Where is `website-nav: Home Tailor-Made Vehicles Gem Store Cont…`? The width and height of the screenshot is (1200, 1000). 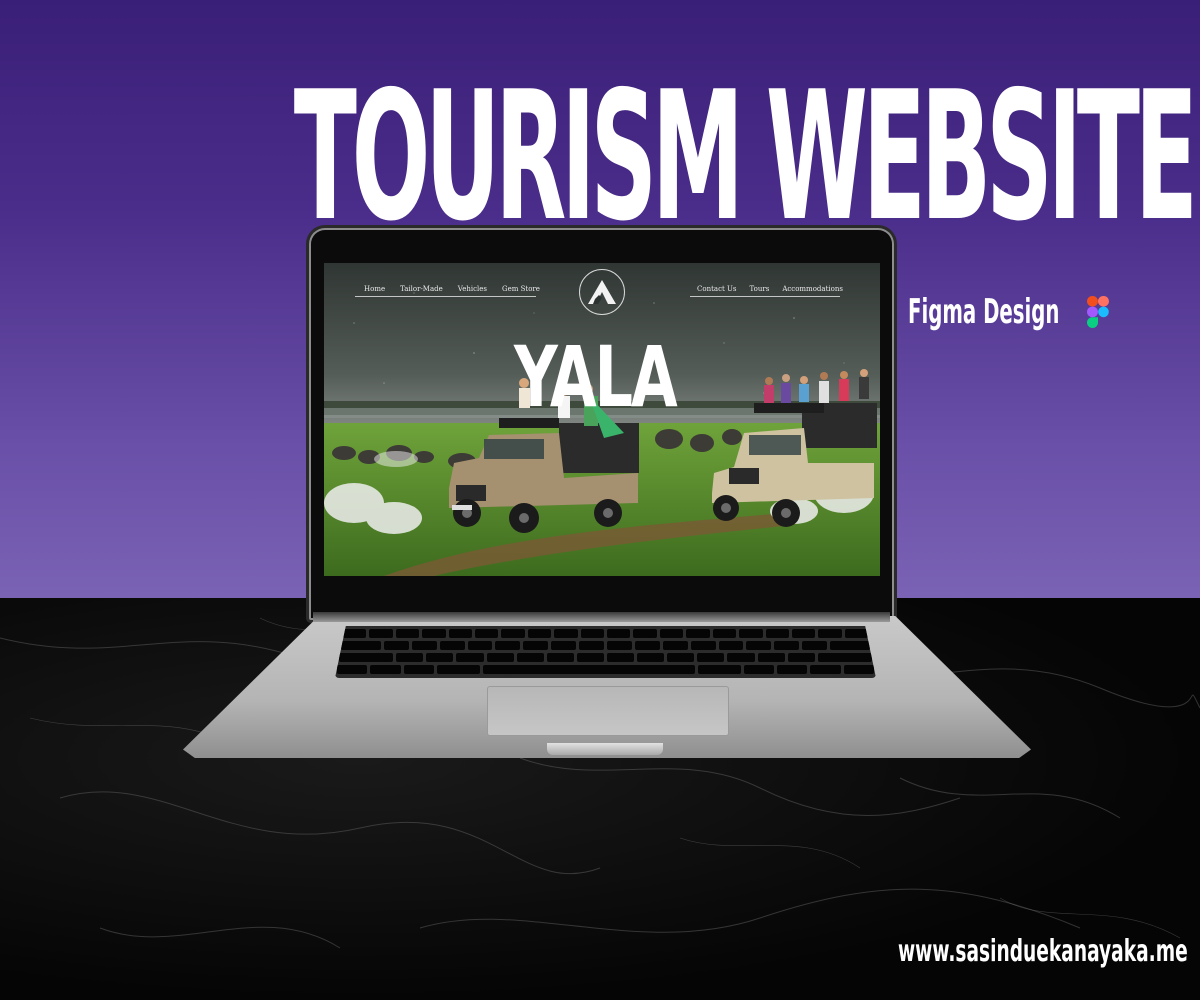
website-nav: Home Tailor-Made Vehicles Gem Store Cont… is located at coordinates (602, 290).